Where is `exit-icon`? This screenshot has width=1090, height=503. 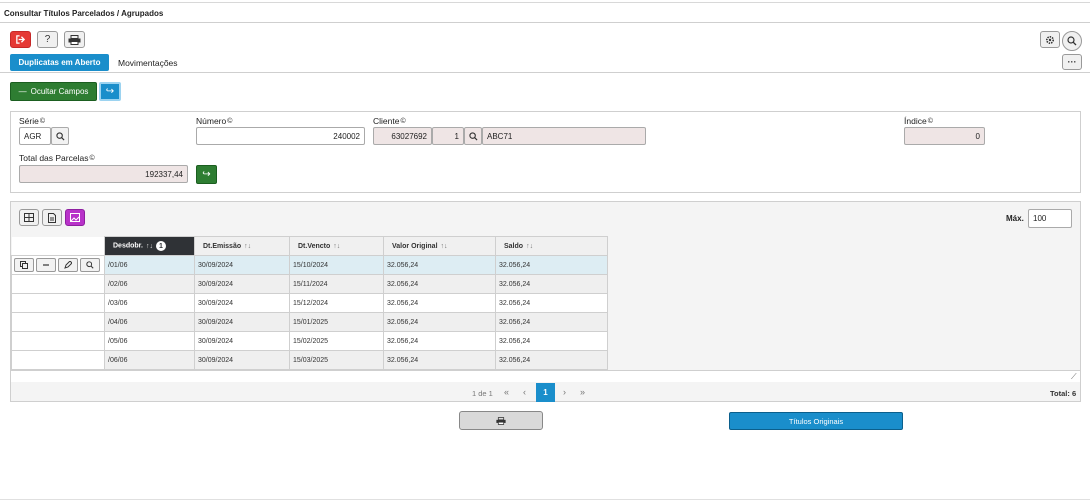
exit-icon is located at coordinates (21, 39).